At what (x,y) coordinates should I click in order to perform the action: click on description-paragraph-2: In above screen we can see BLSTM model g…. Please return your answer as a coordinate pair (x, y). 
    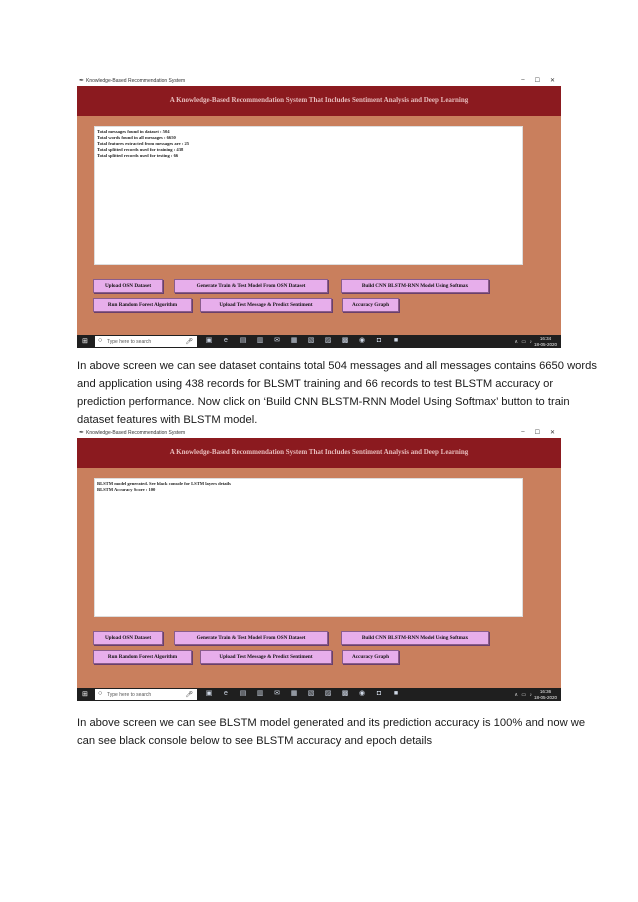
    Looking at the image, I should click on (331, 732).